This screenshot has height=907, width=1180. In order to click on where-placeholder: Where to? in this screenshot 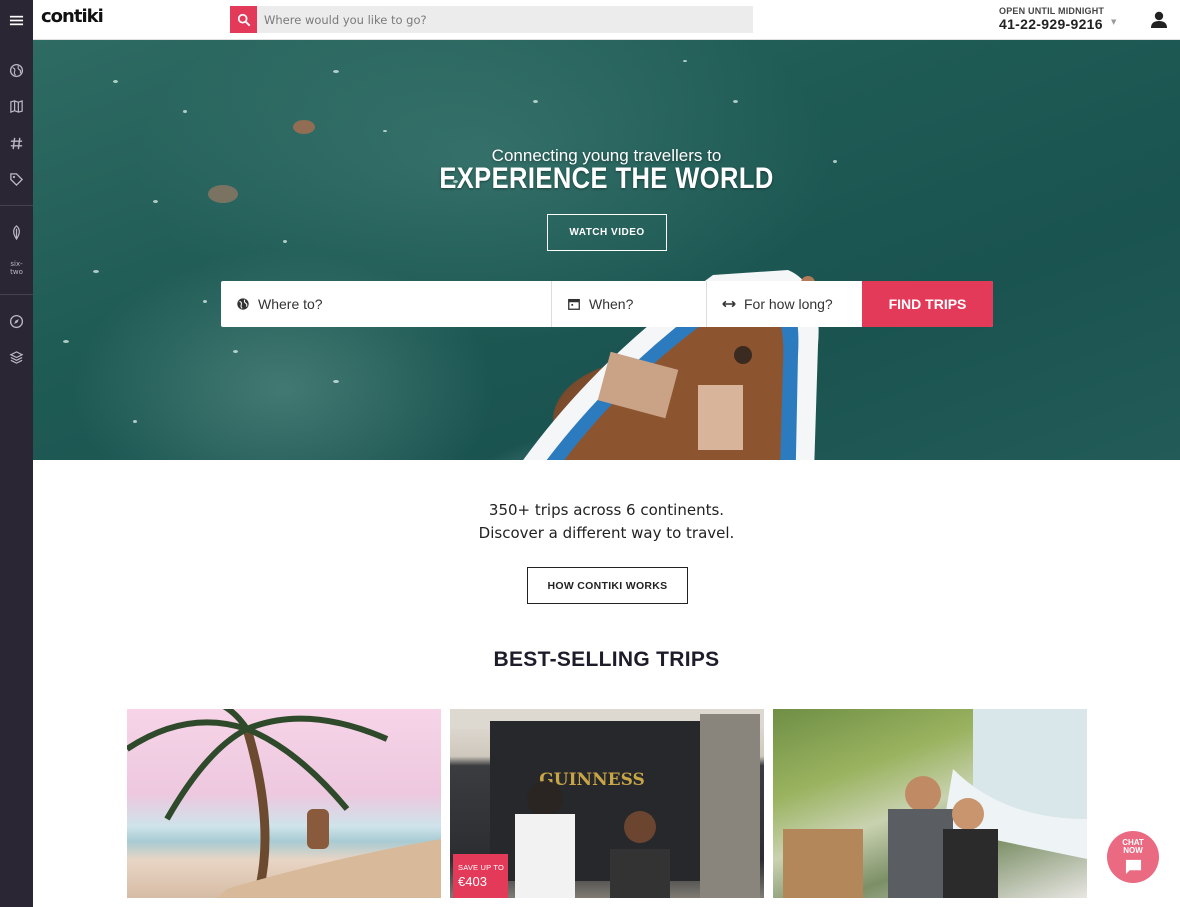, I will do `click(290, 304)`.